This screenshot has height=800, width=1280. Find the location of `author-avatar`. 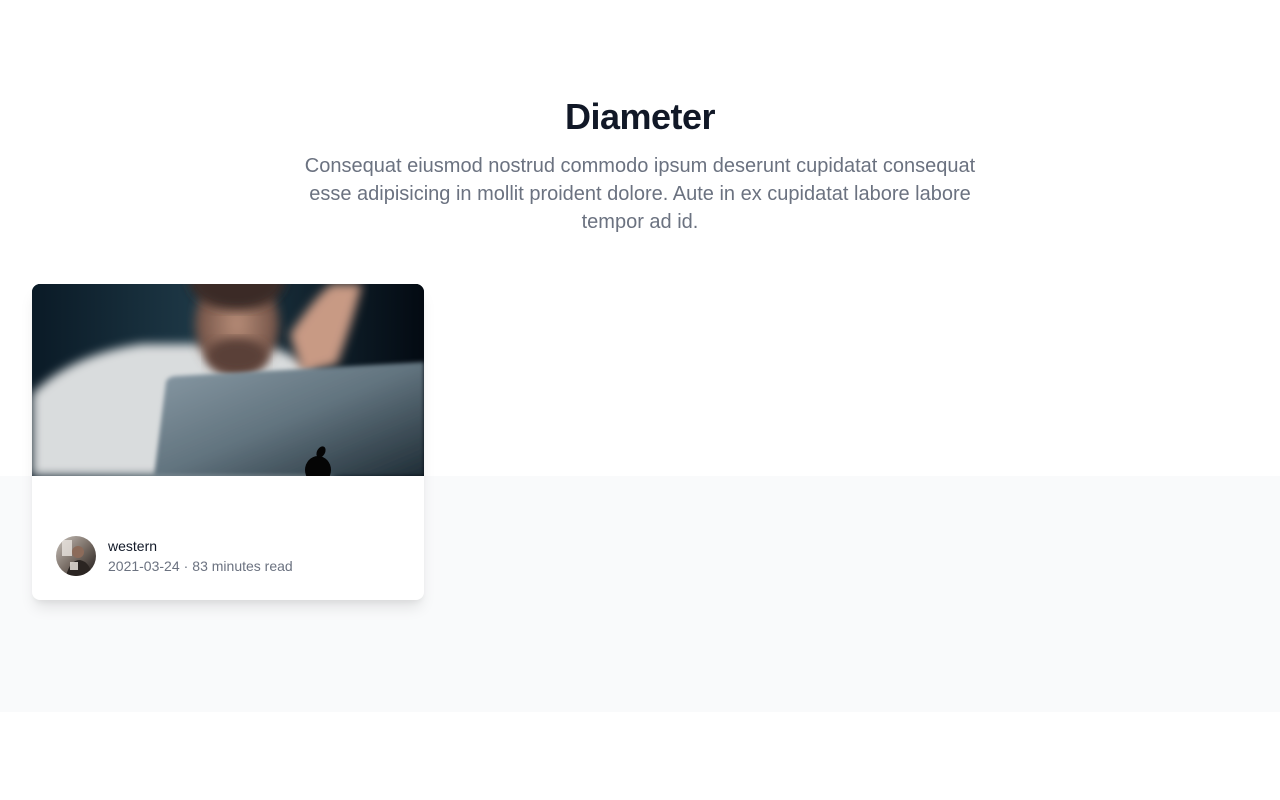

author-avatar is located at coordinates (76, 556).